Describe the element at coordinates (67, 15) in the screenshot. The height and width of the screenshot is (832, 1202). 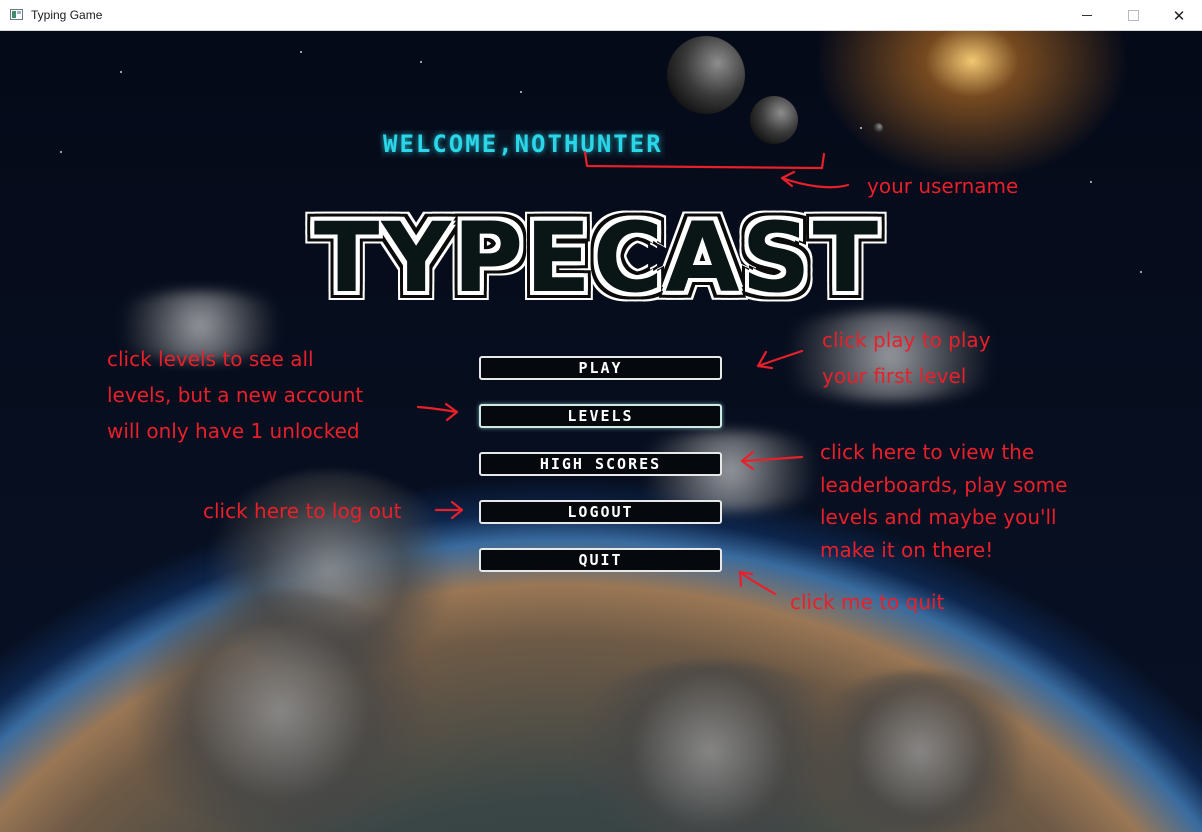
I see `window-title: Typing Game` at that location.